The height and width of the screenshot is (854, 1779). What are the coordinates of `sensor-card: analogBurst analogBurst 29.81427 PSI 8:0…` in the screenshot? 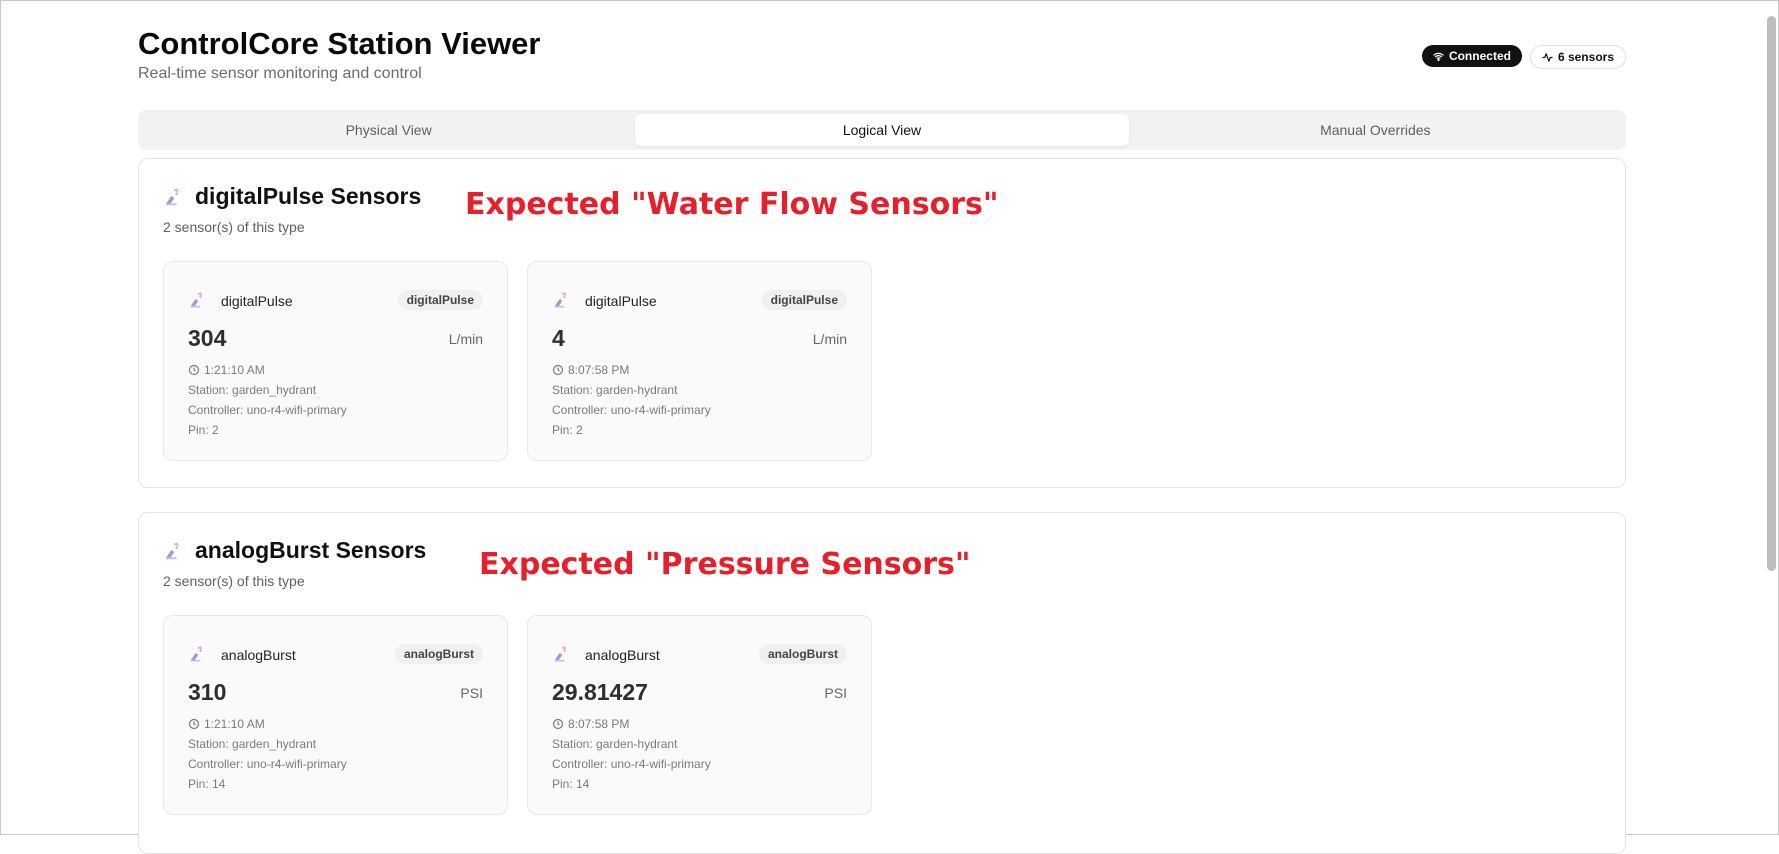 It's located at (699, 715).